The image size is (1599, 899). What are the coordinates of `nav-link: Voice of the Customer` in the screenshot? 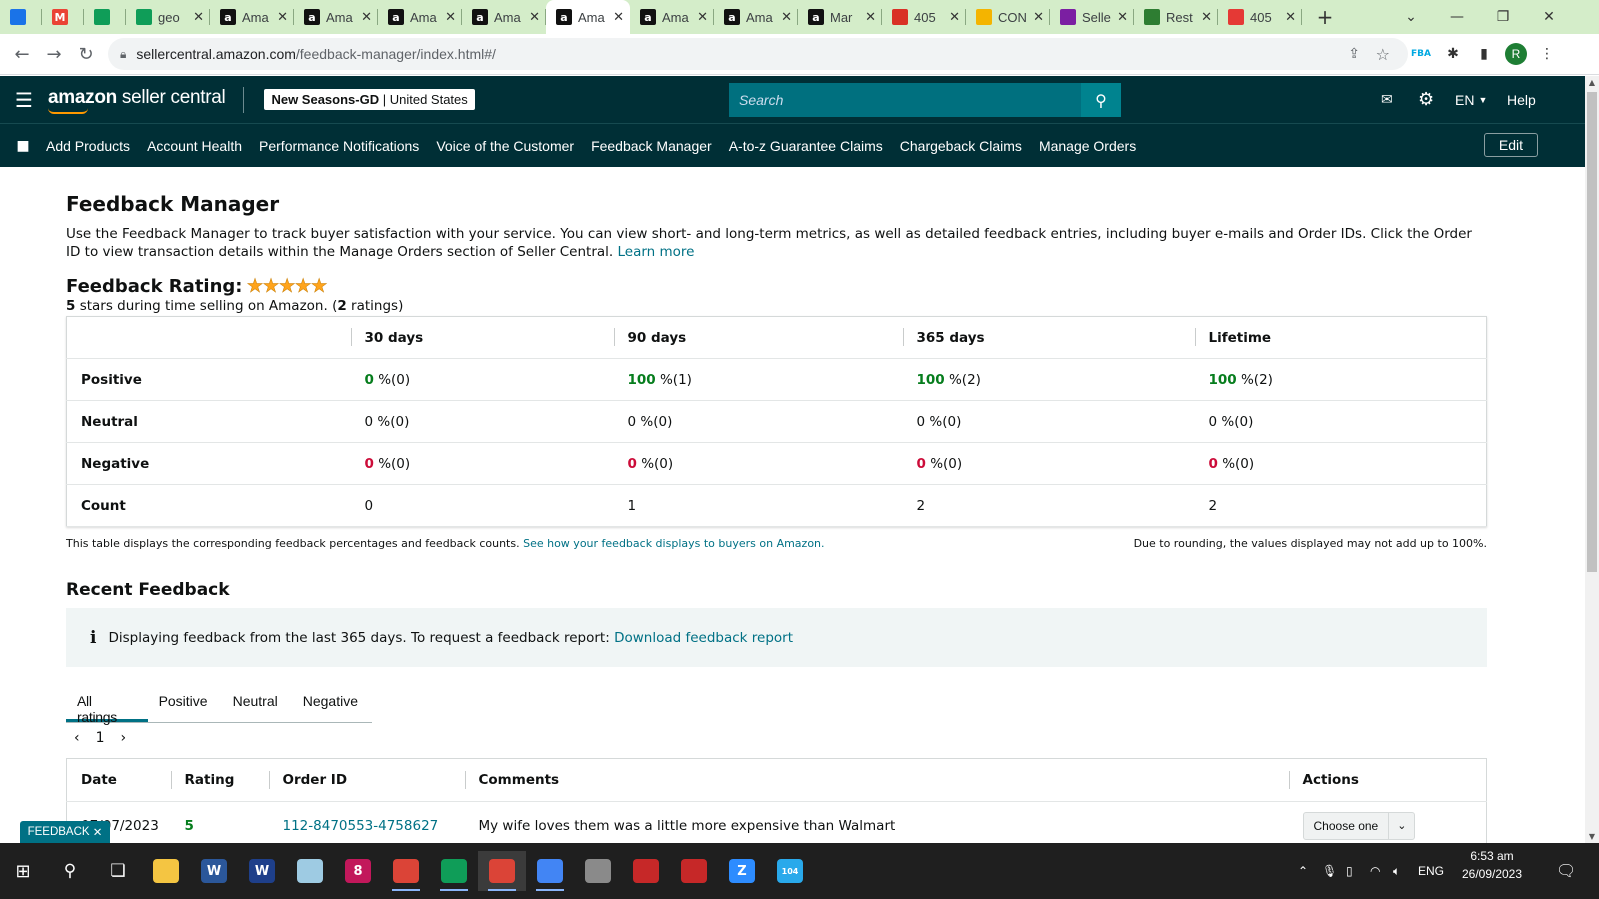 It's located at (505, 146).